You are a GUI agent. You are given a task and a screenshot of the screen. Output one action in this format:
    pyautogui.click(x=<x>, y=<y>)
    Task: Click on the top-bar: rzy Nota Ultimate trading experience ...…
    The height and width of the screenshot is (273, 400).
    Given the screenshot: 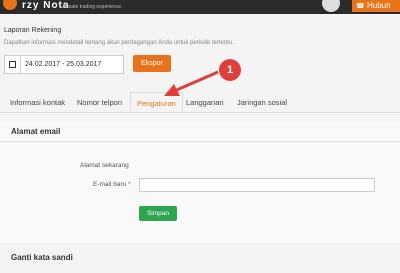 What is the action you would take?
    pyautogui.click(x=200, y=7)
    